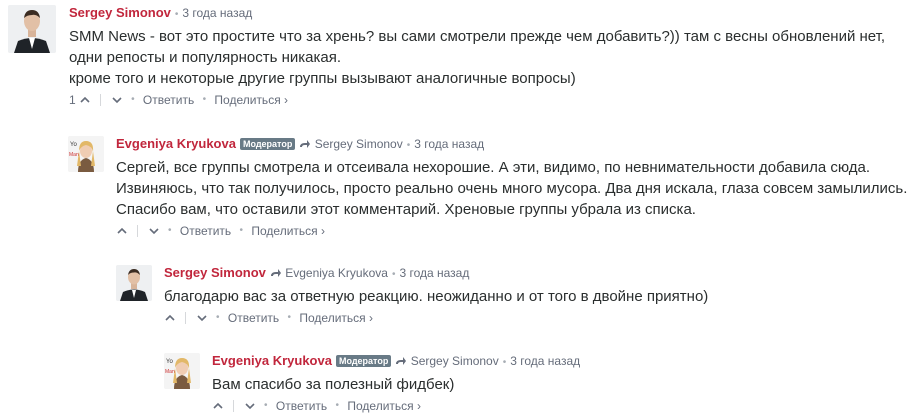 The image size is (912, 419). Describe the element at coordinates (333, 384) in the screenshot. I see `comment-text: Вам спасибо за полезный фидбек)` at that location.